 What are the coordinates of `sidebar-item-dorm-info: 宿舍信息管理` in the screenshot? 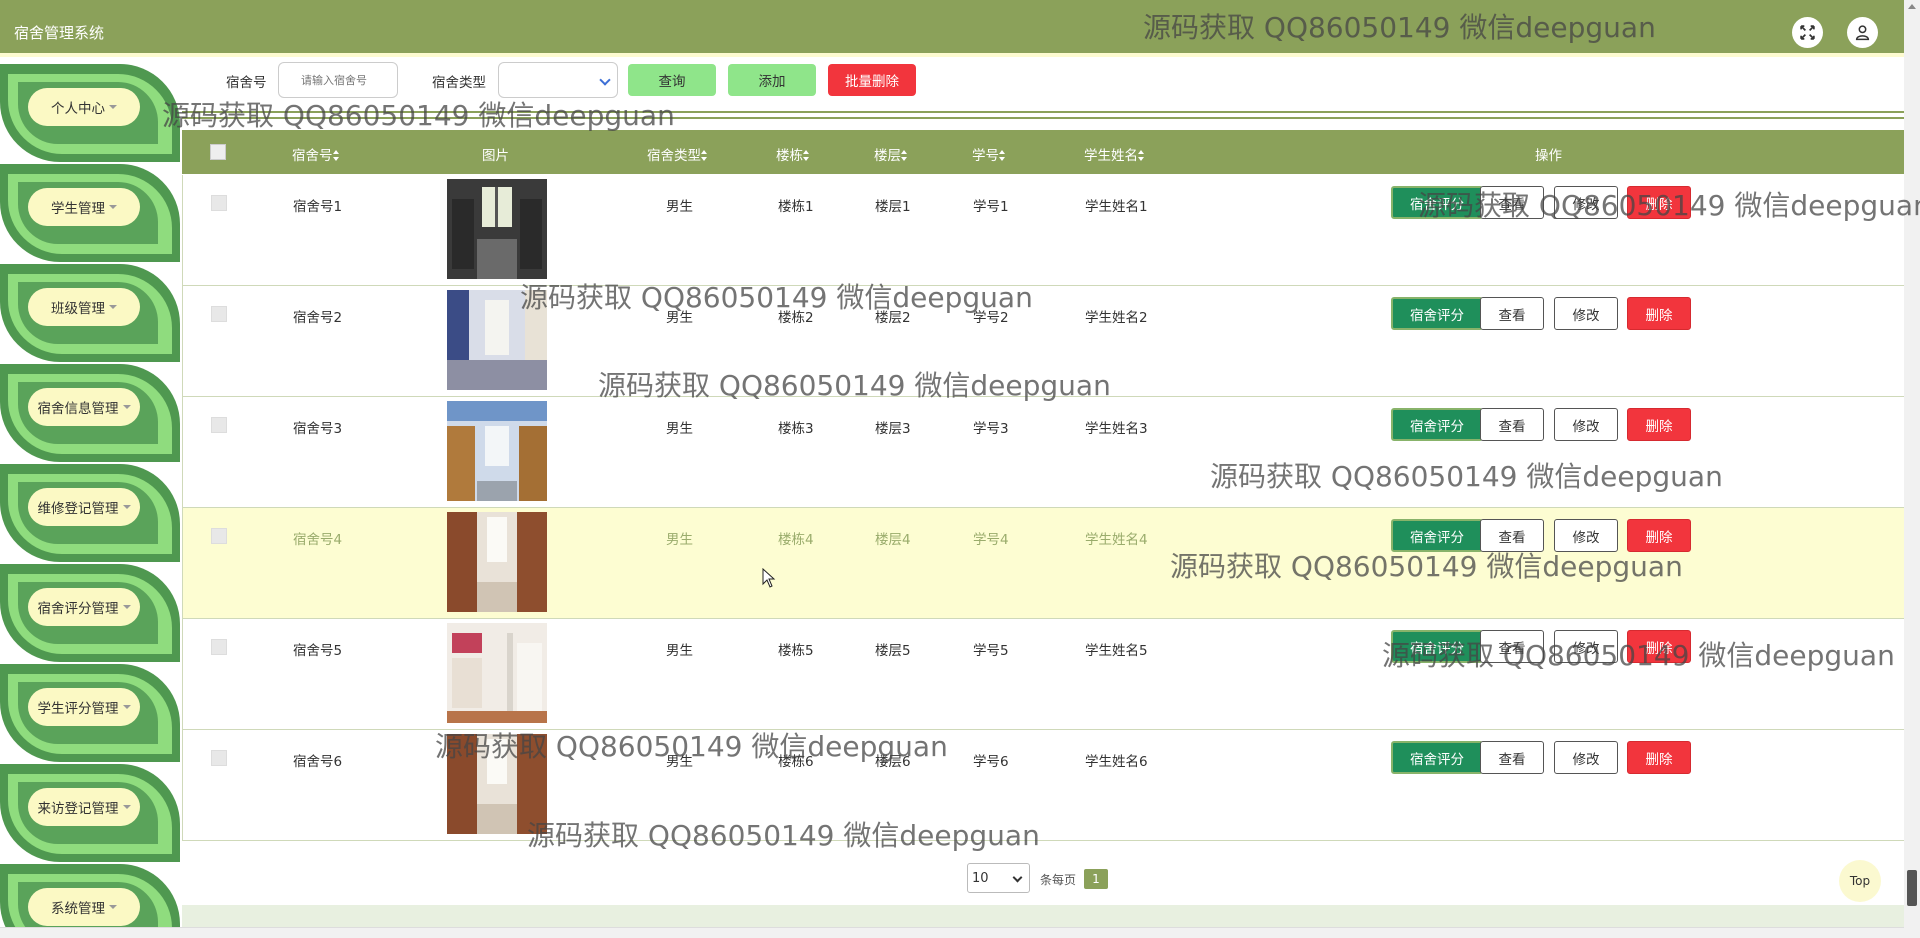 It's located at (90, 413).